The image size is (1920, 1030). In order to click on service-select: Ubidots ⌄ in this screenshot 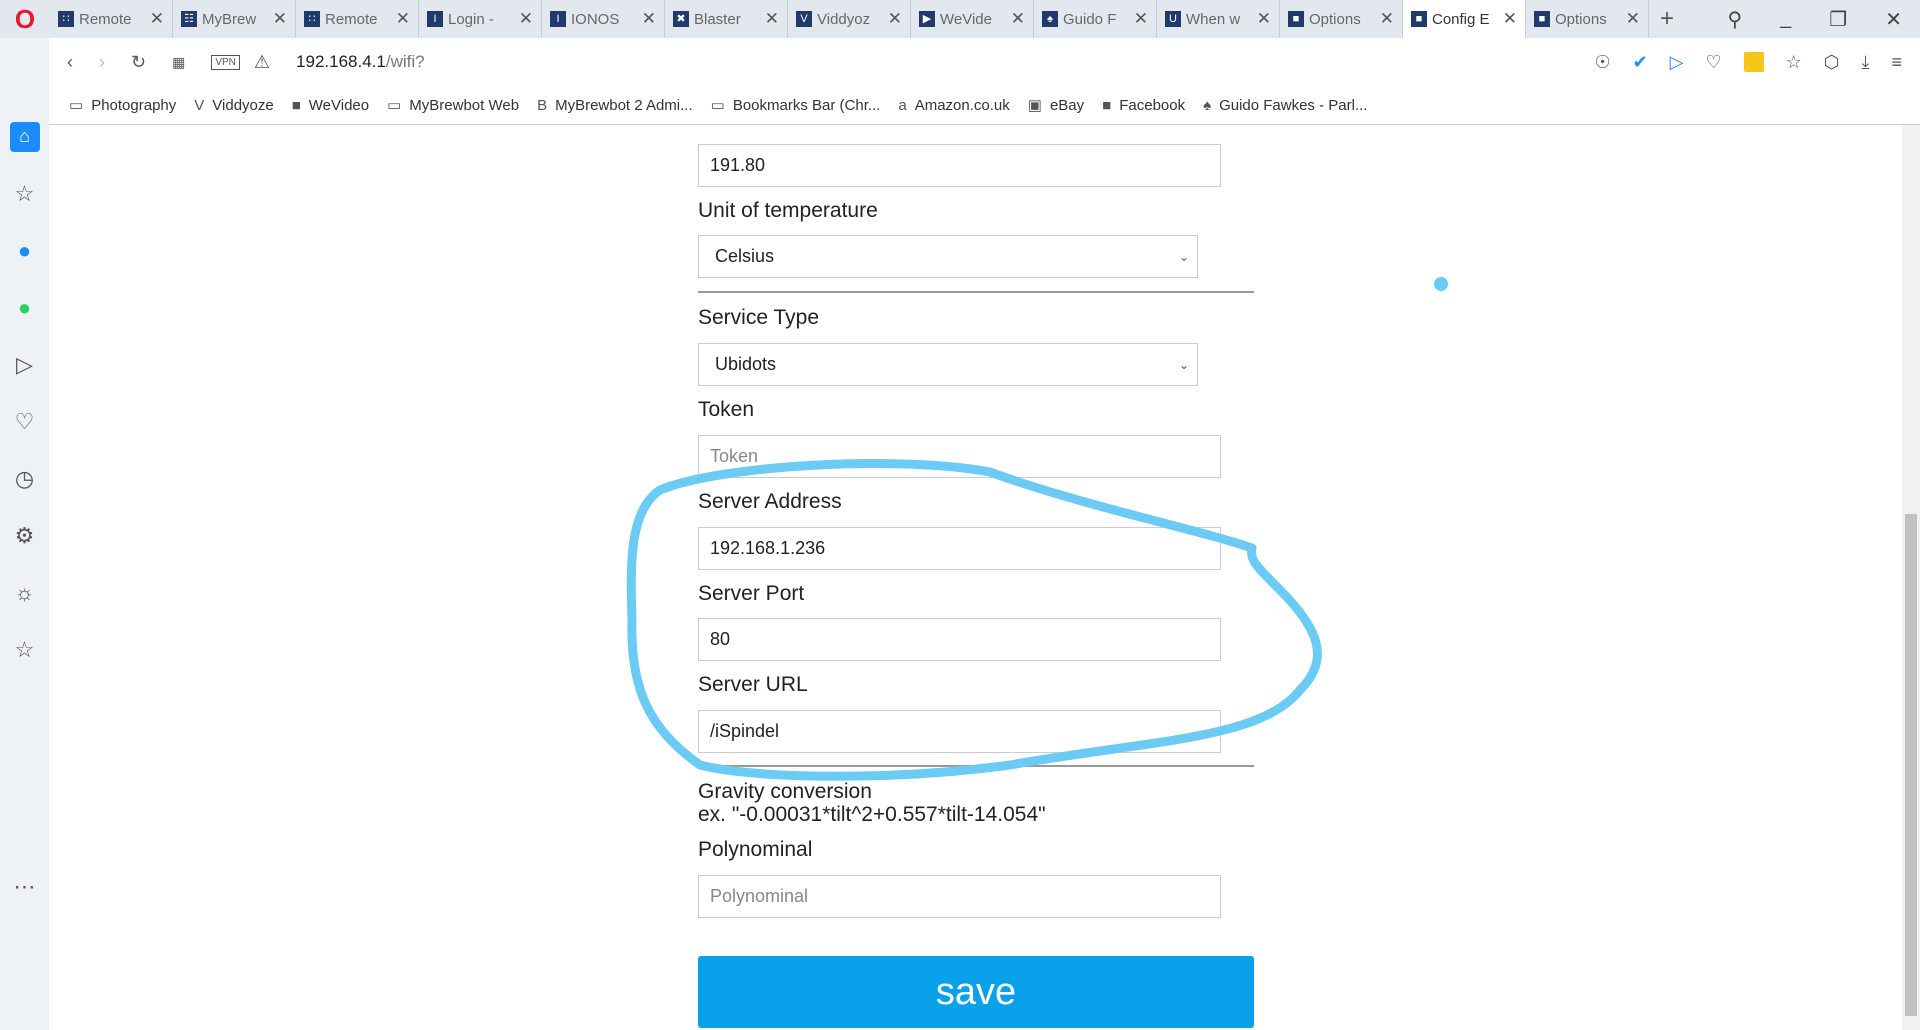, I will do `click(948, 364)`.